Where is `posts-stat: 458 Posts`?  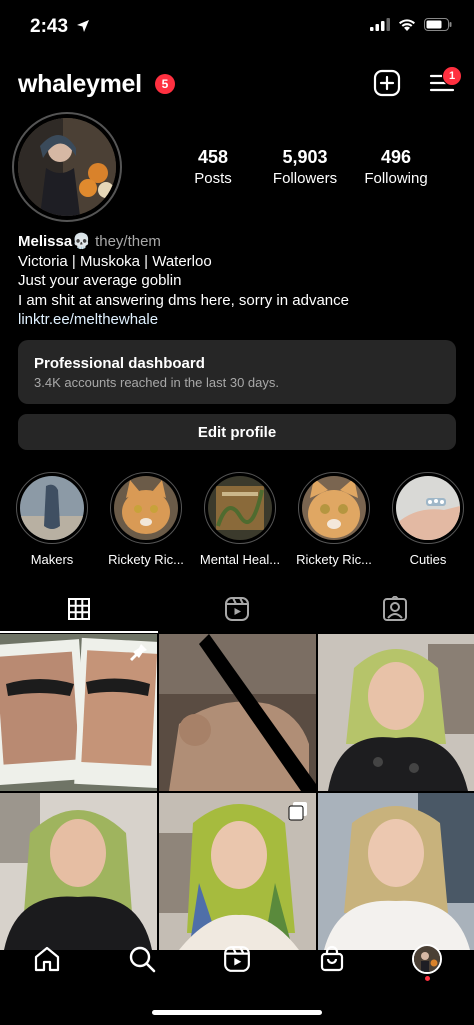 posts-stat: 458 Posts is located at coordinates (213, 167).